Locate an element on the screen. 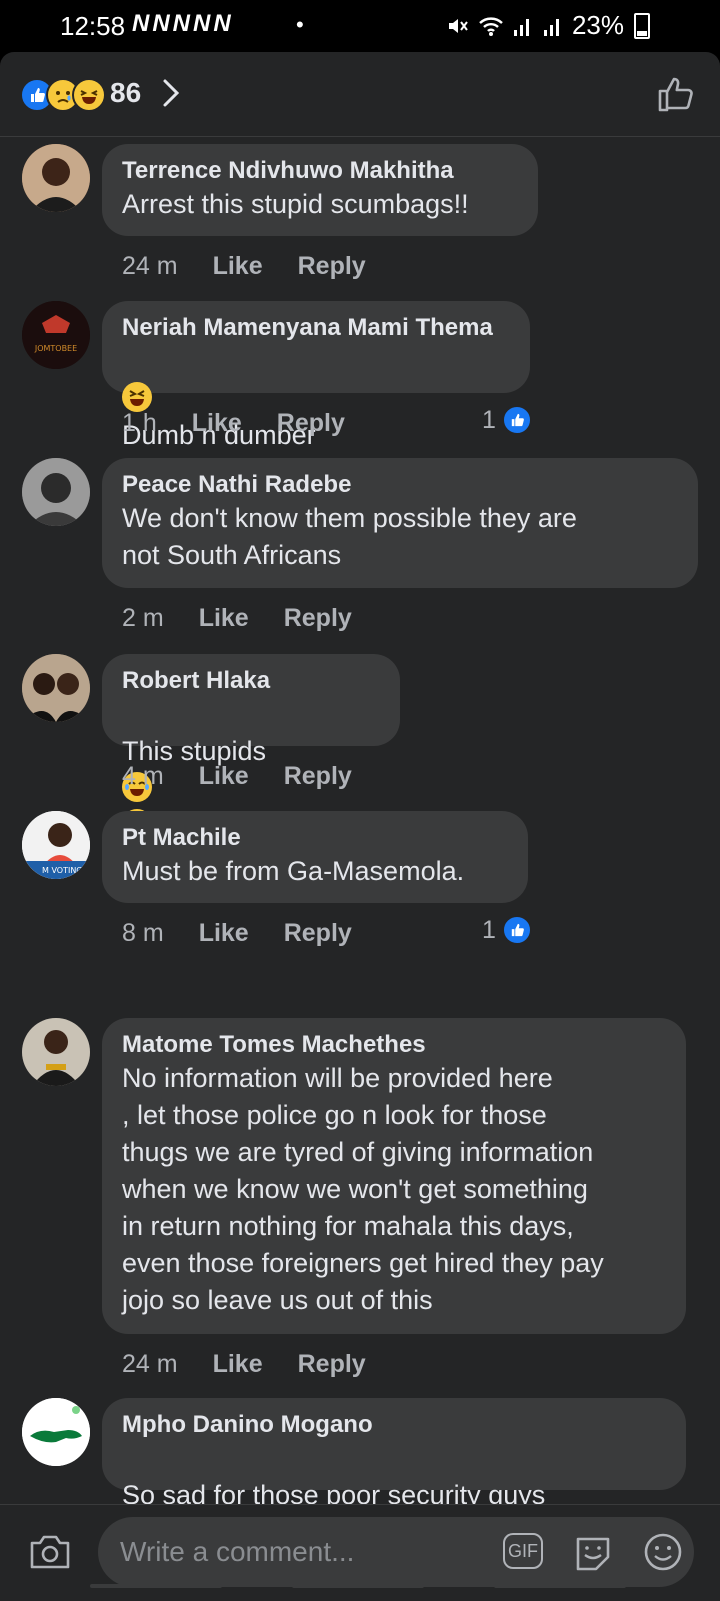  reactions-header: 86 is located at coordinates (360, 94).